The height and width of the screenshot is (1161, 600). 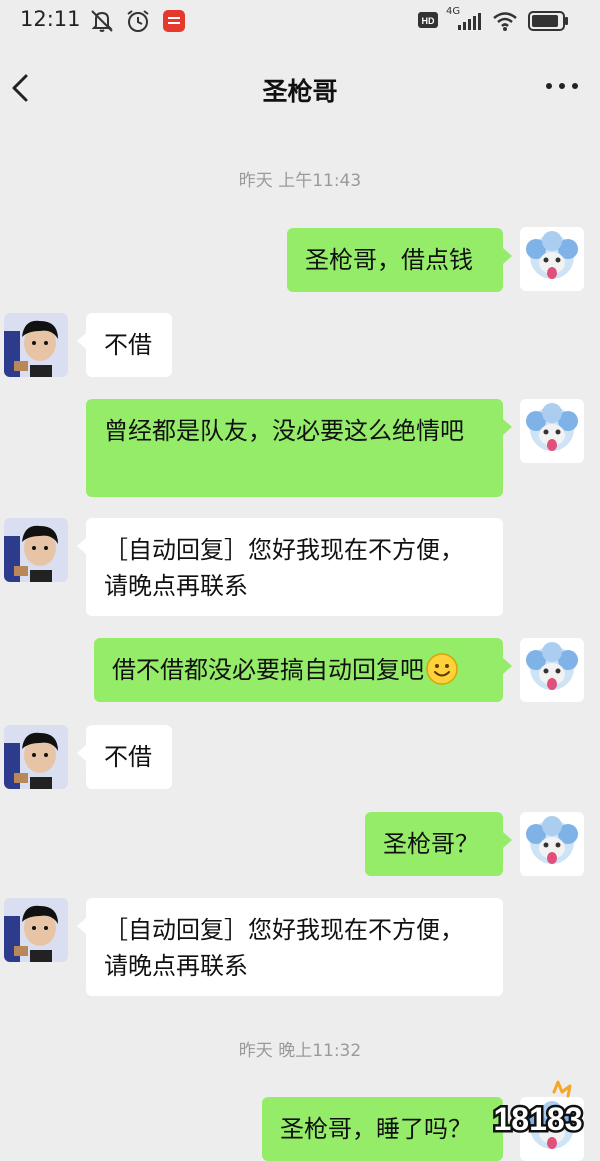 I want to click on hd-icon: HD, so click(x=428, y=20).